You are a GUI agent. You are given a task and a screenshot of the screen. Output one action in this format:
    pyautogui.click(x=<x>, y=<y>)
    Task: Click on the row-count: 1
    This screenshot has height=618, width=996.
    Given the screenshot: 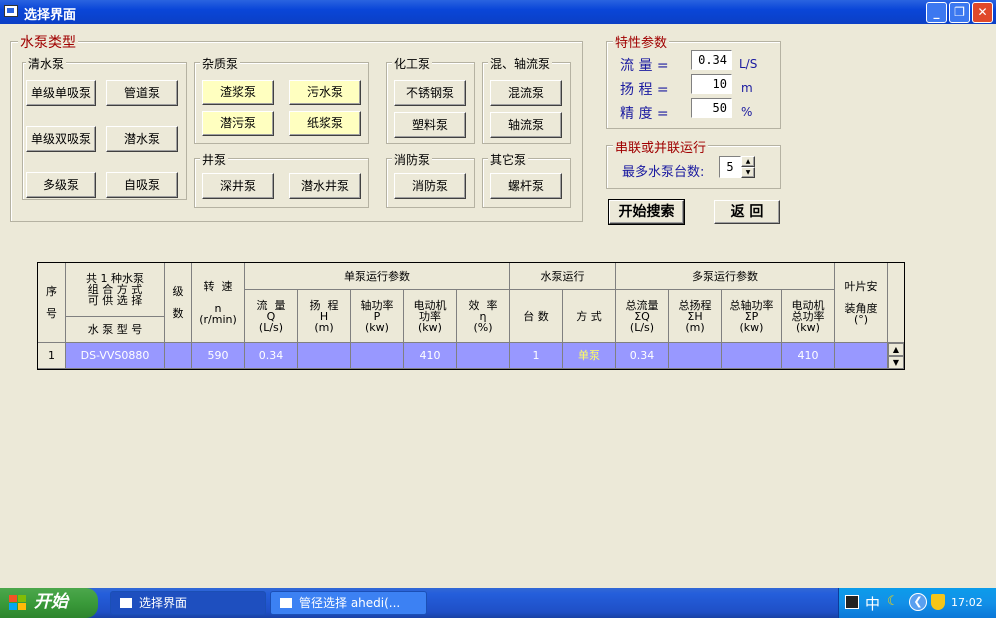 What is the action you would take?
    pyautogui.click(x=536, y=356)
    